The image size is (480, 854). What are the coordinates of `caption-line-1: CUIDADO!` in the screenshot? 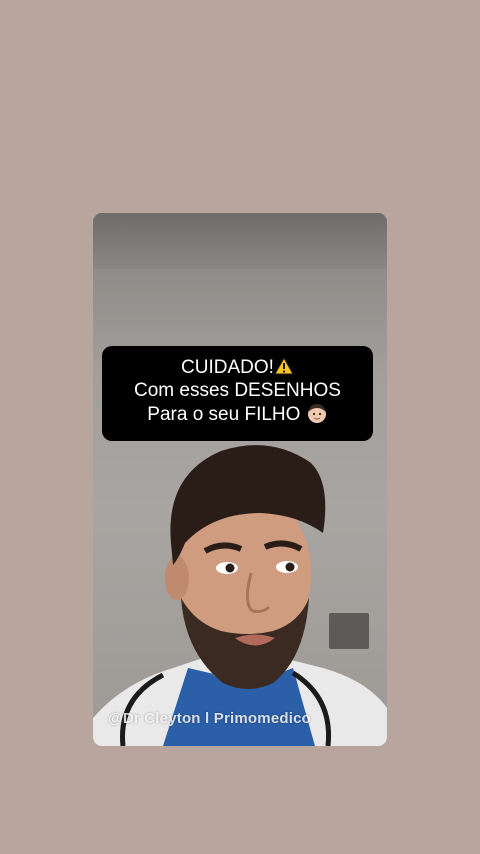 It's located at (237, 367).